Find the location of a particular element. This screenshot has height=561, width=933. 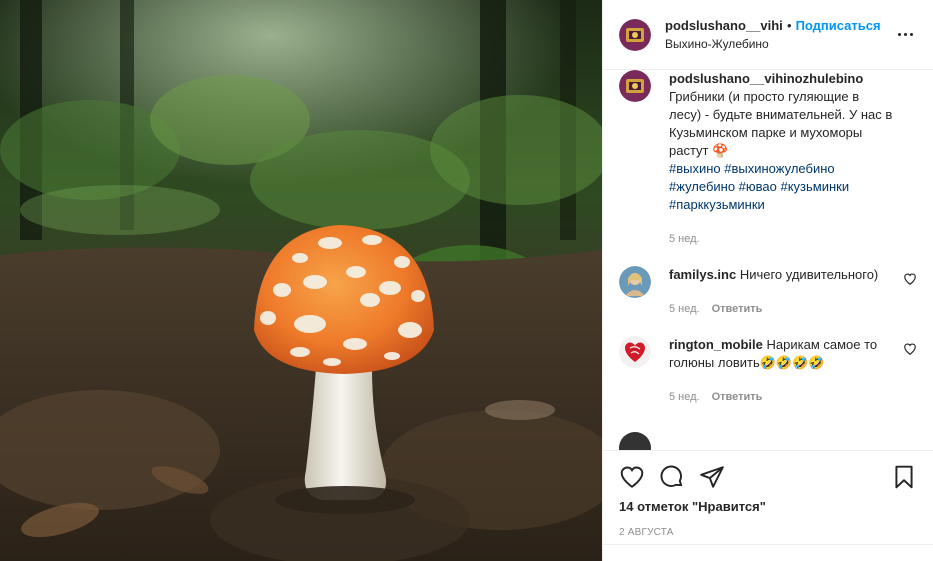

action-buttons-row is located at coordinates (768, 474).